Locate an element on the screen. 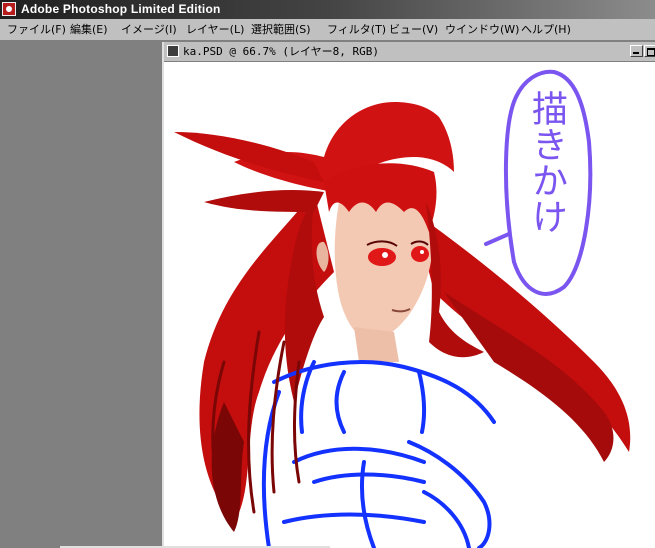 The width and height of the screenshot is (655, 548). eye-right is located at coordinates (420, 254).